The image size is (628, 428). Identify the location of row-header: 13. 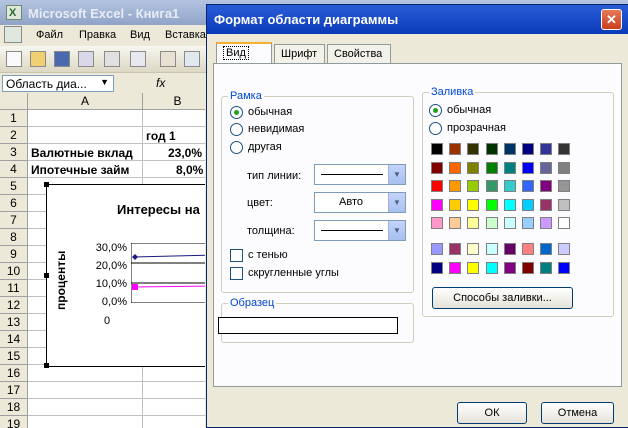
(14, 322).